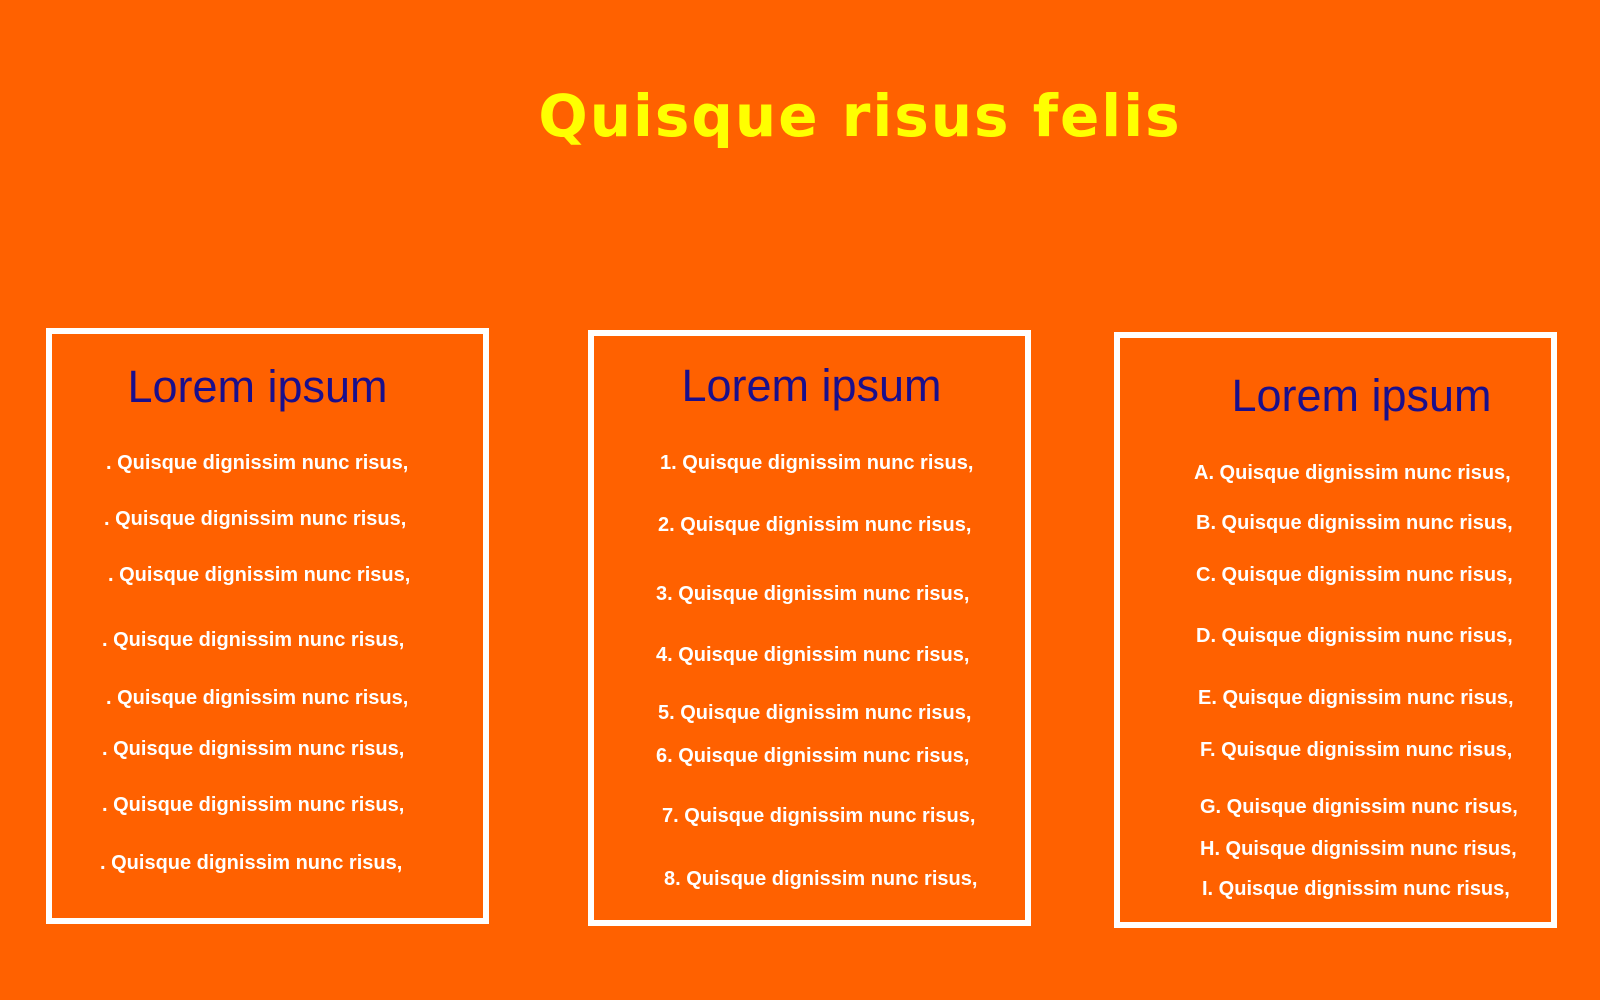  What do you see at coordinates (815, 713) in the screenshot?
I see `list-item: 5. Quisque dignissim nunc risus,` at bounding box center [815, 713].